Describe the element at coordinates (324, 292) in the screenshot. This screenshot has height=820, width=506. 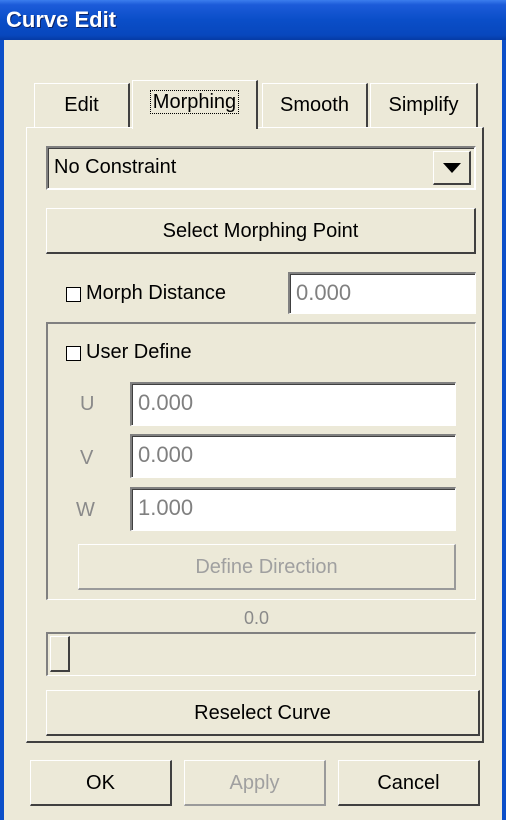
I see `morph-distance-value: 0.000` at that location.